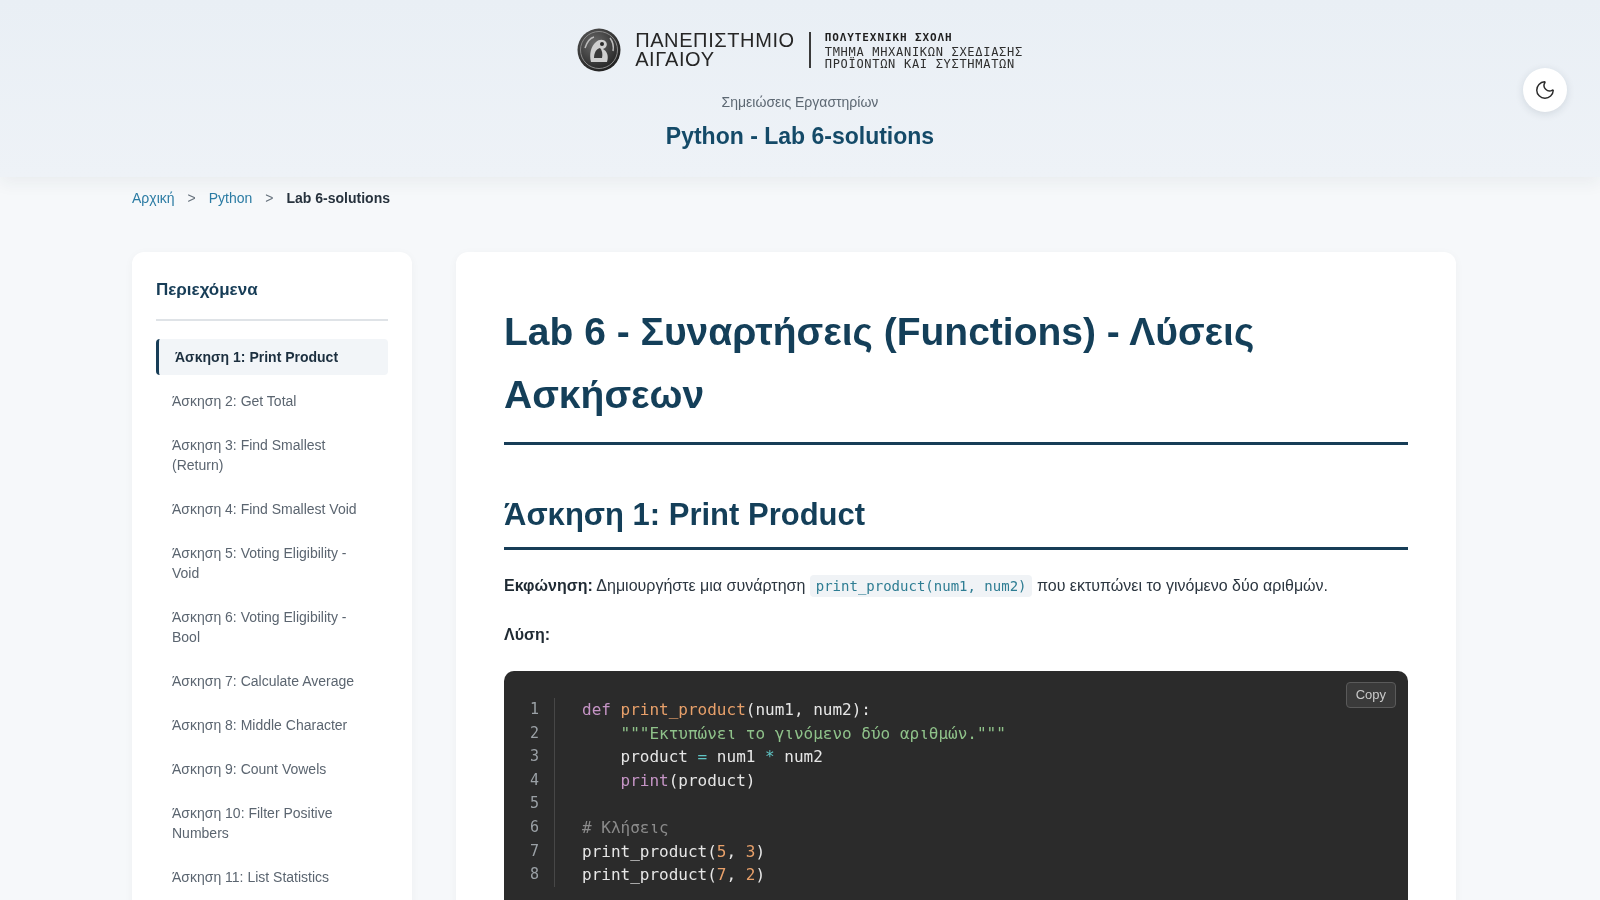 Image resolution: width=1600 pixels, height=900 pixels. I want to click on breadcrumb-link: Αρχική, so click(153, 198).